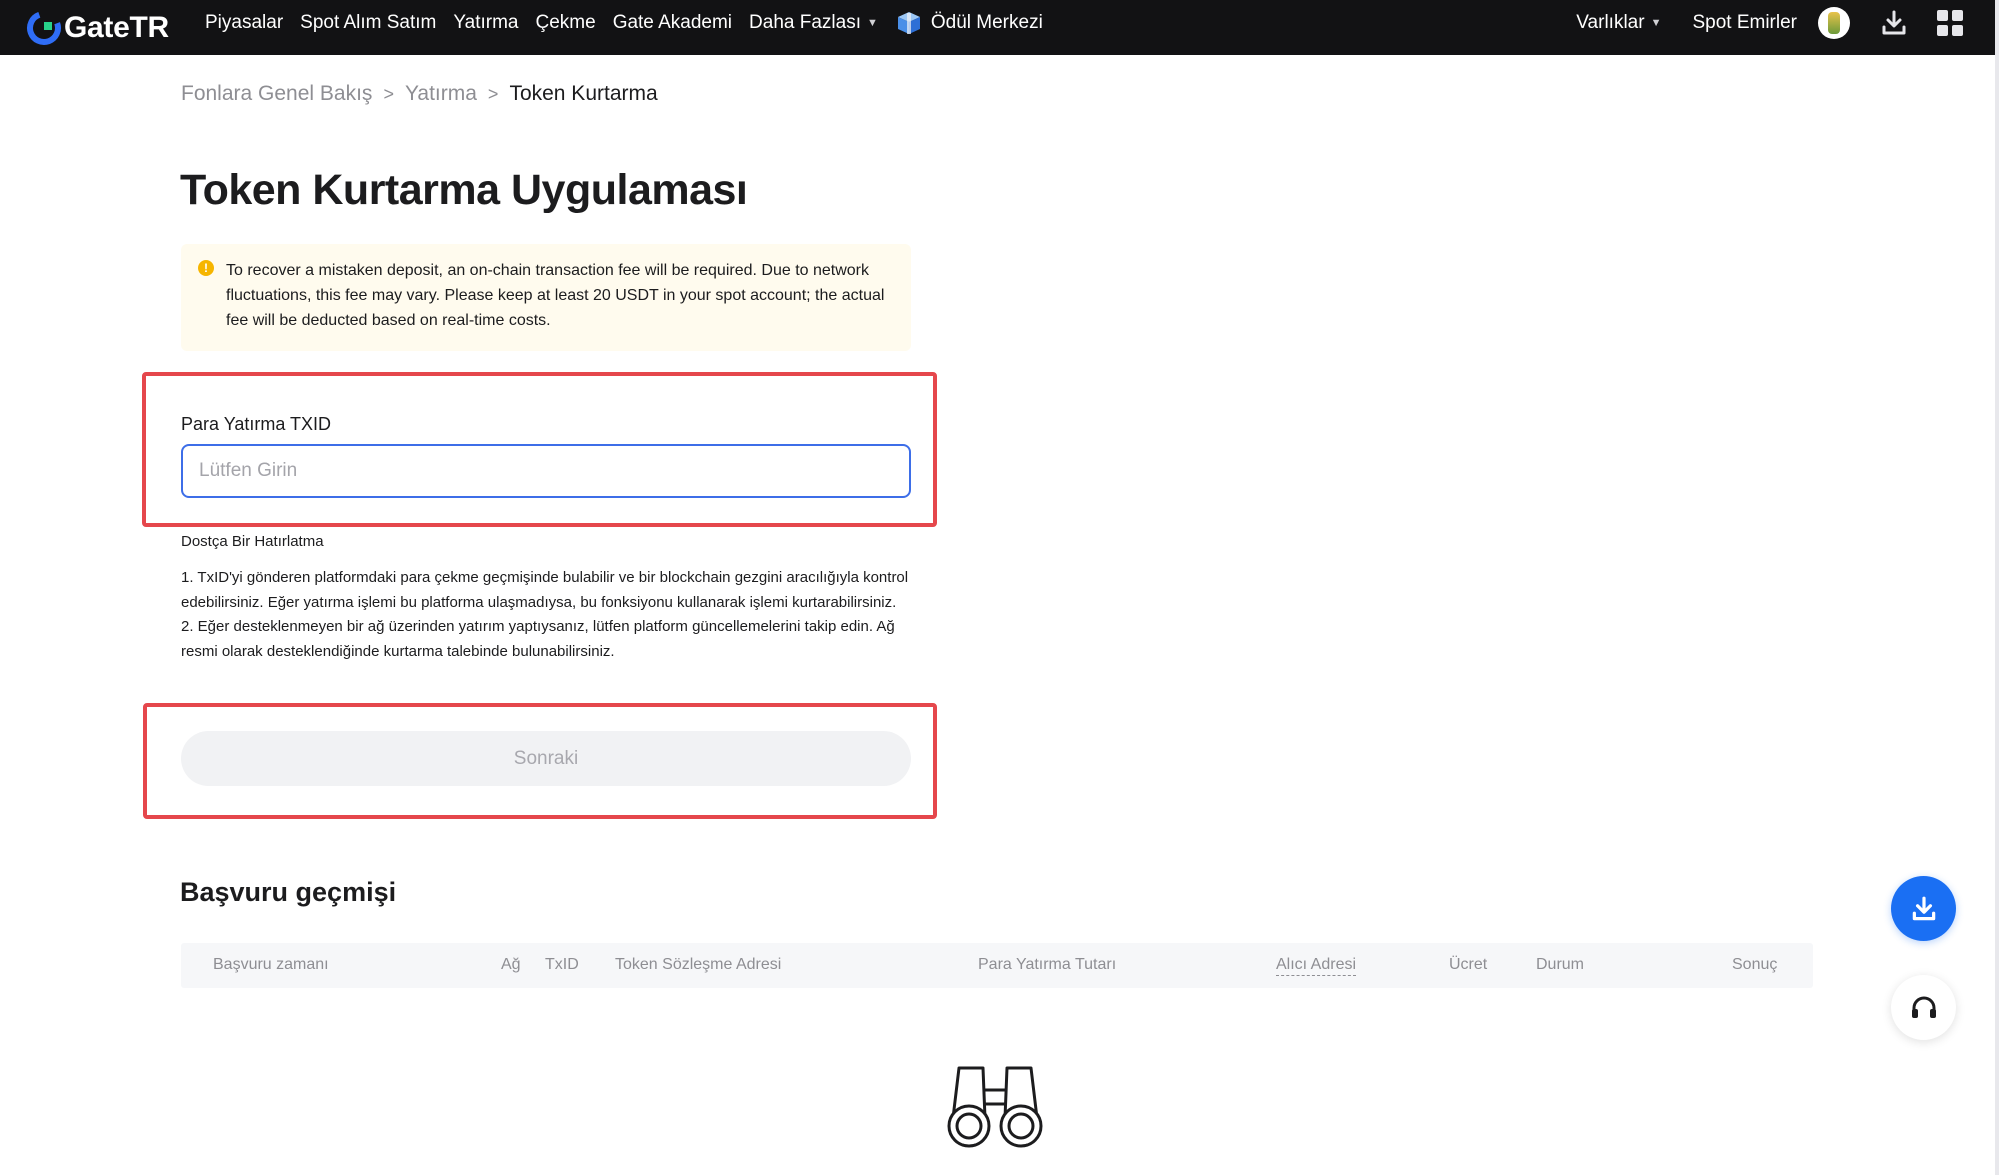 This screenshot has height=1175, width=1999. What do you see at coordinates (511, 964) in the screenshot?
I see `column-network: Ağ` at bounding box center [511, 964].